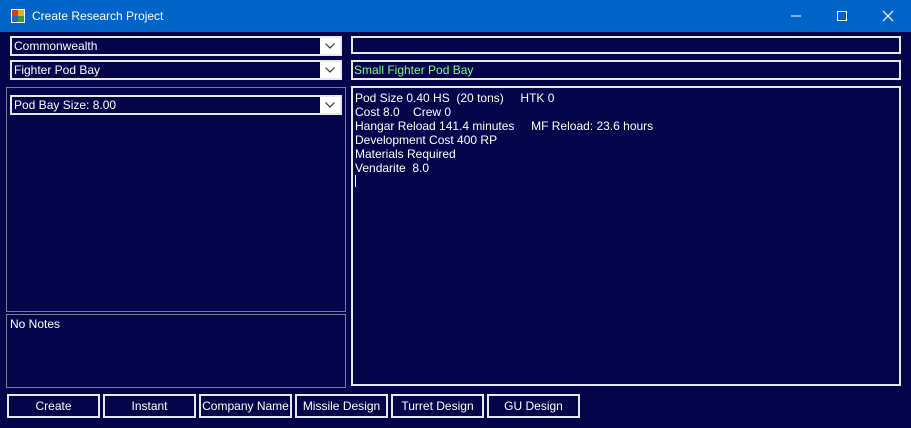 The width and height of the screenshot is (911, 428). Describe the element at coordinates (626, 70) in the screenshot. I see `component-name-field: Small Fighter Pod Bay` at that location.